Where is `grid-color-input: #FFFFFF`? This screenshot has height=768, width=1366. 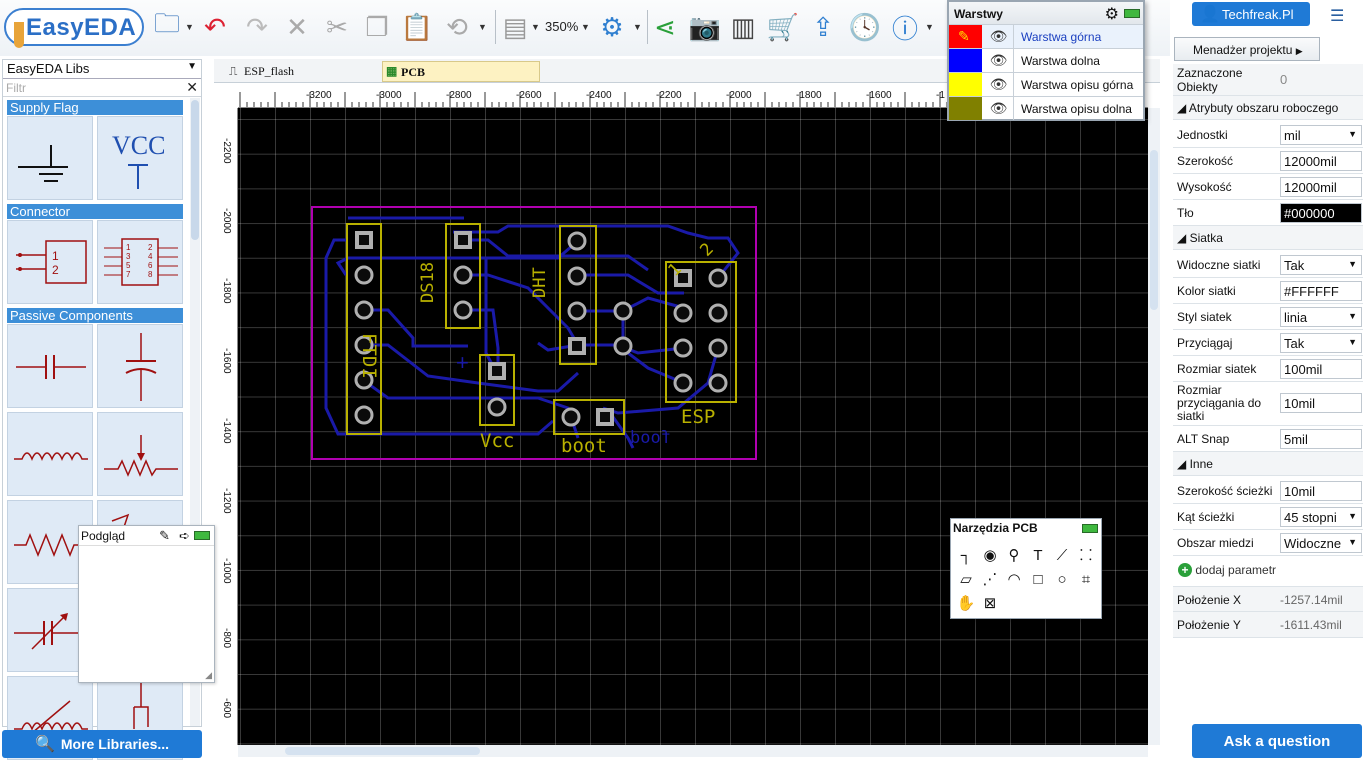
grid-color-input: #FFFFFF is located at coordinates (1321, 291).